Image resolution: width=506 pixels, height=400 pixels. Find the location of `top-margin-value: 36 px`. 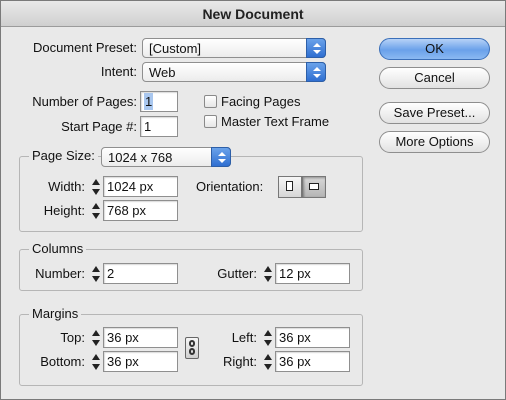

top-margin-value: 36 px is located at coordinates (123, 337).